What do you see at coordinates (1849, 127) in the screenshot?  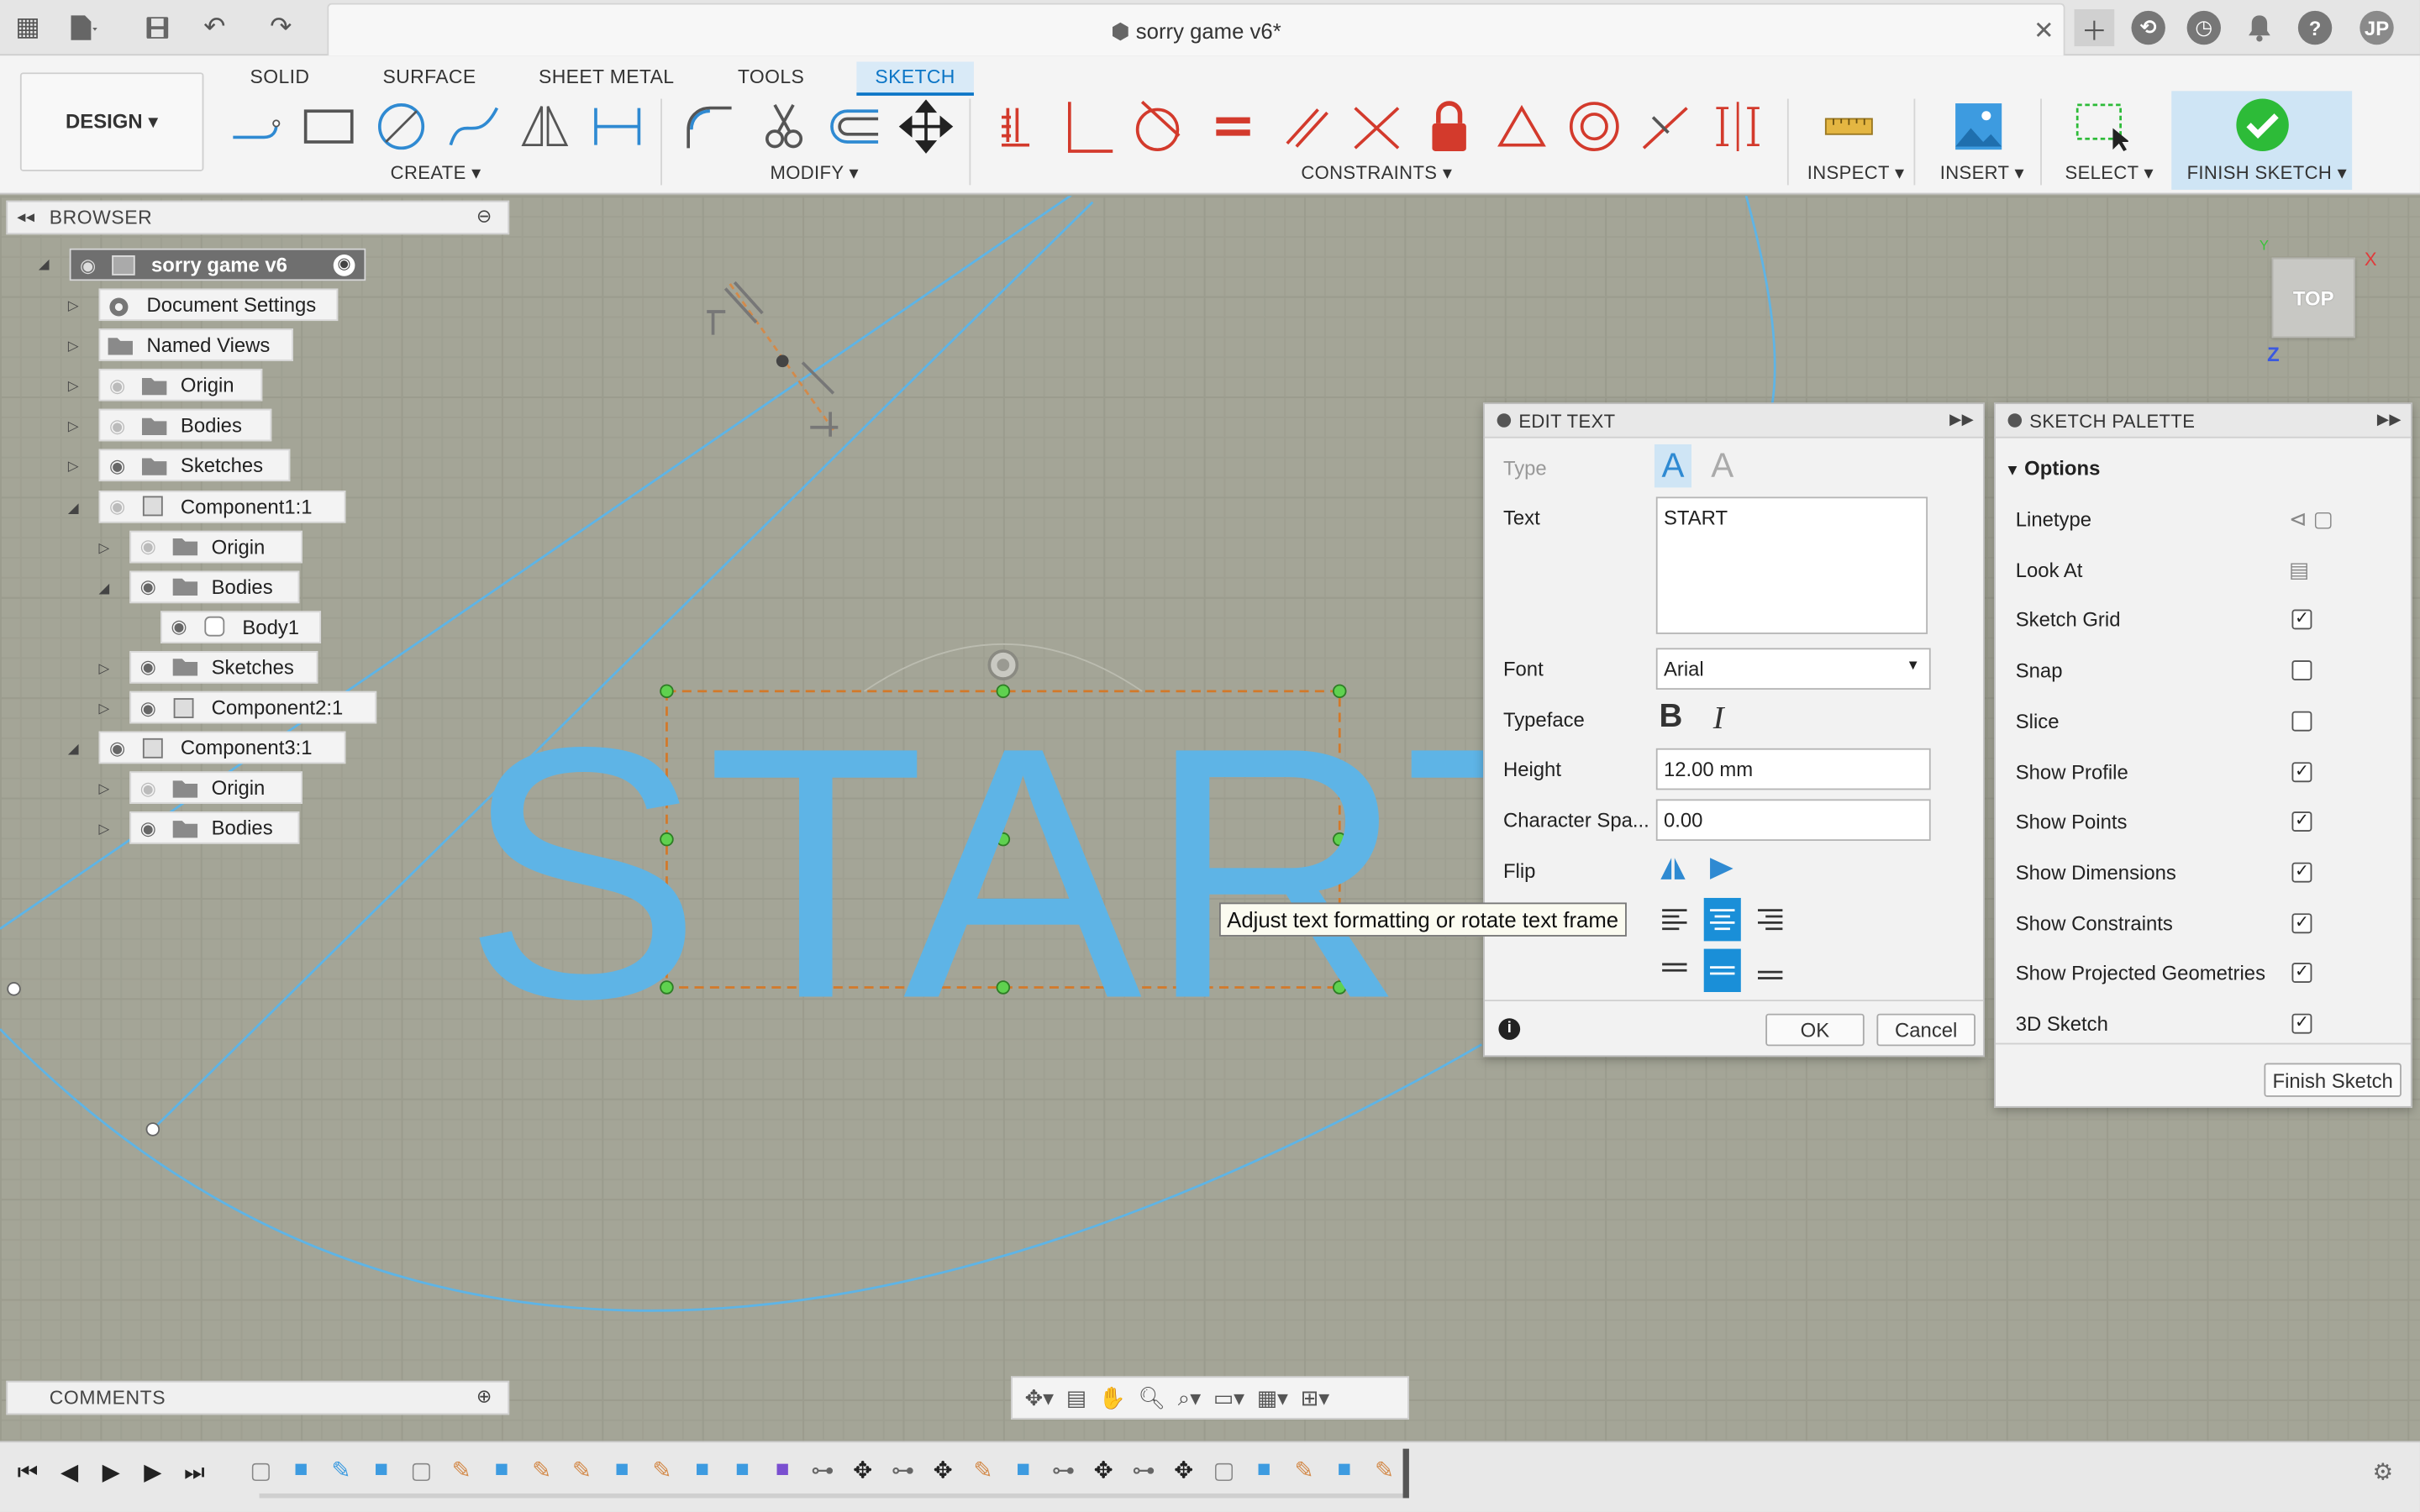 I see `measure-tool-icon` at bounding box center [1849, 127].